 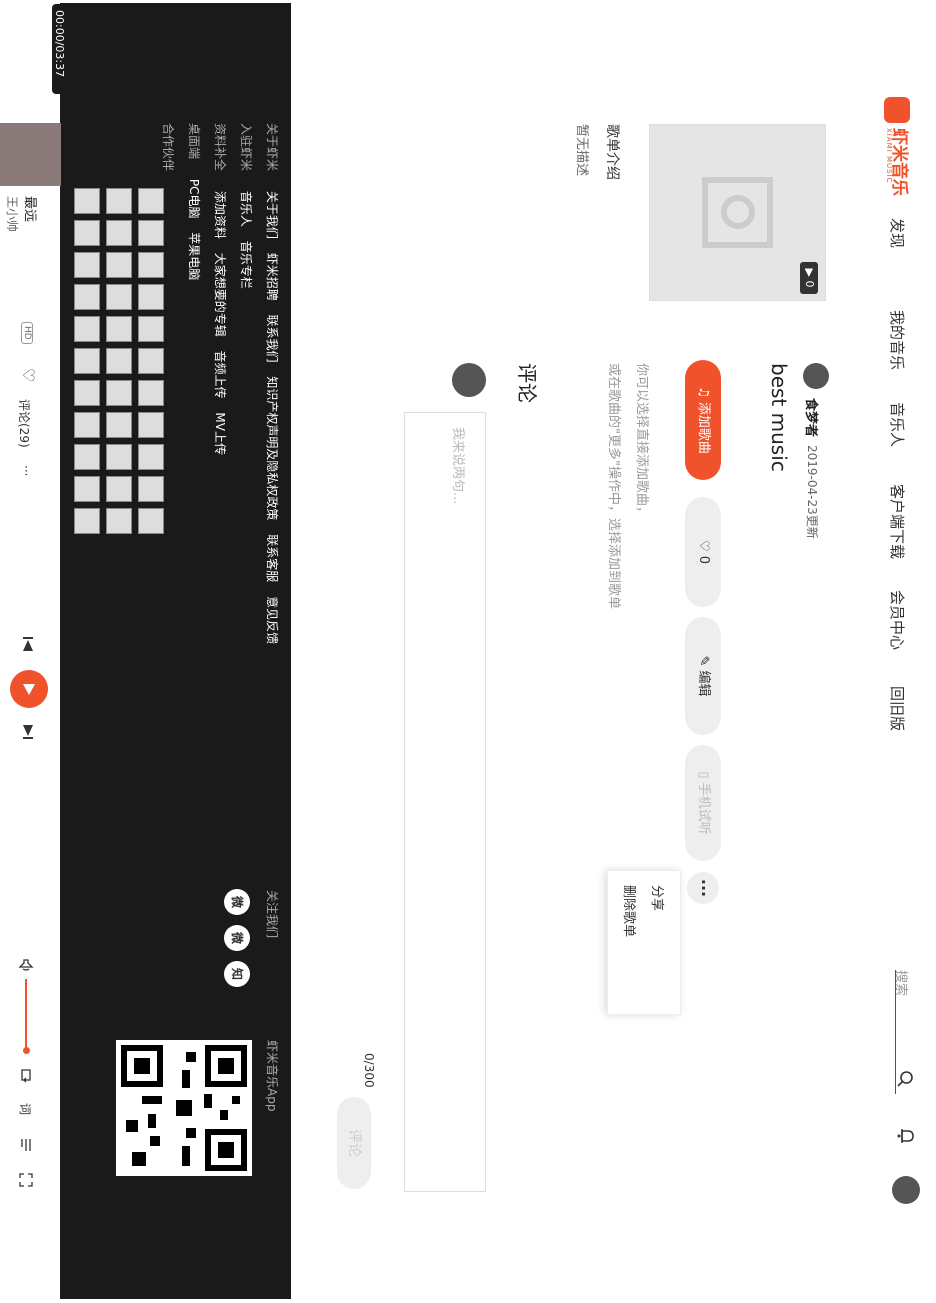 What do you see at coordinates (272, 620) in the screenshot?
I see `footer-link-feedback: 意见反馈` at bounding box center [272, 620].